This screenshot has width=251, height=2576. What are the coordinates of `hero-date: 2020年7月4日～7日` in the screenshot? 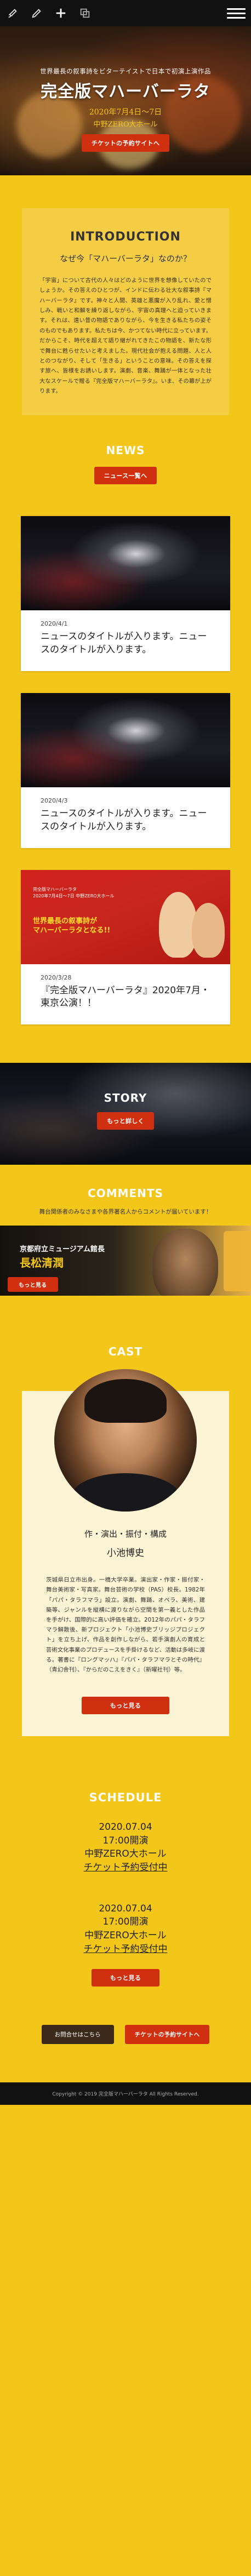 It's located at (125, 112).